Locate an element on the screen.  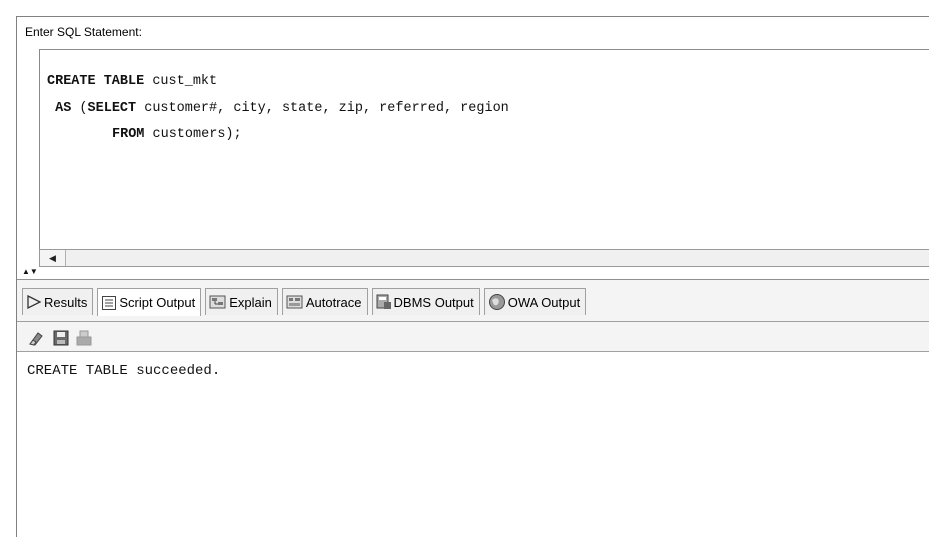
code-line-3: FROM customers); is located at coordinates (177, 134).